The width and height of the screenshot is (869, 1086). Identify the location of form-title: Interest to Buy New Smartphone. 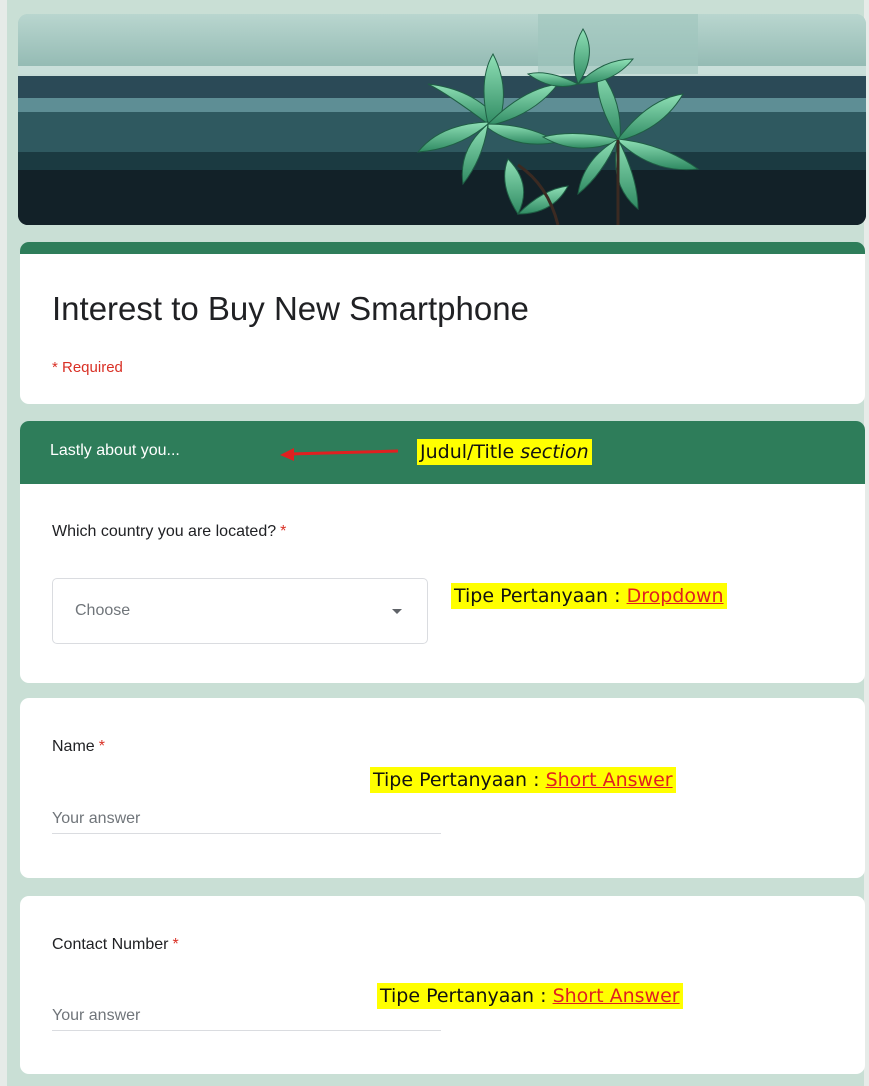
(290, 308).